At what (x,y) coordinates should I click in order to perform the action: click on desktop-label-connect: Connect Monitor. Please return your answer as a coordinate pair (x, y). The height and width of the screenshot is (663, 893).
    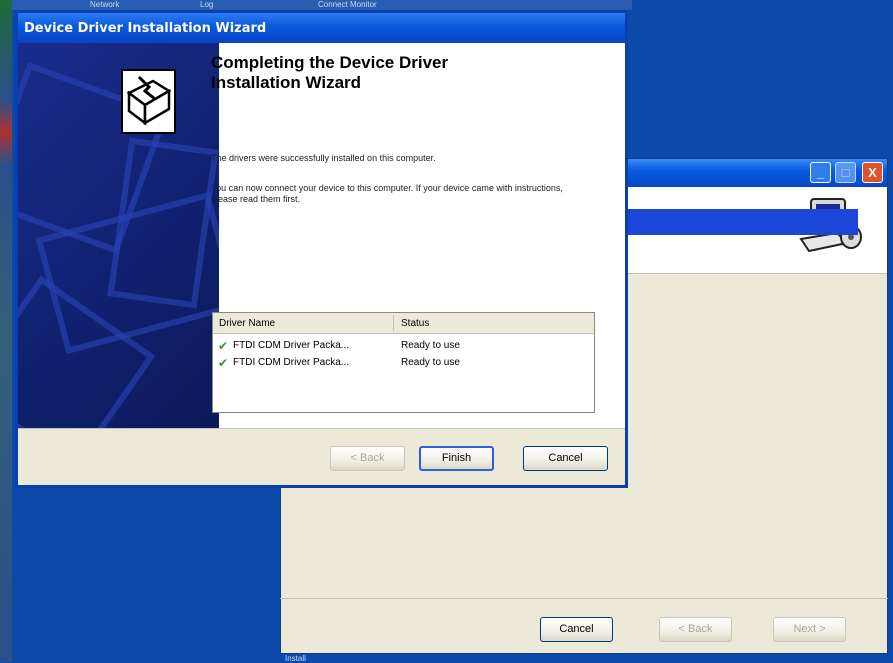
    Looking at the image, I should click on (347, 4).